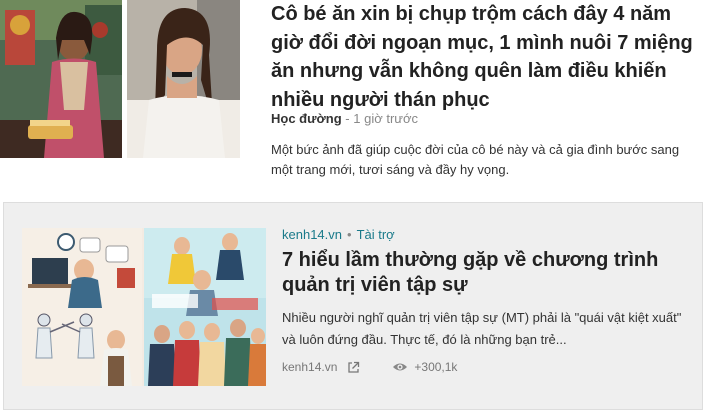 This screenshot has height=417, width=720. Describe the element at coordinates (353, 367) in the screenshot. I see `external-link-icon` at that location.